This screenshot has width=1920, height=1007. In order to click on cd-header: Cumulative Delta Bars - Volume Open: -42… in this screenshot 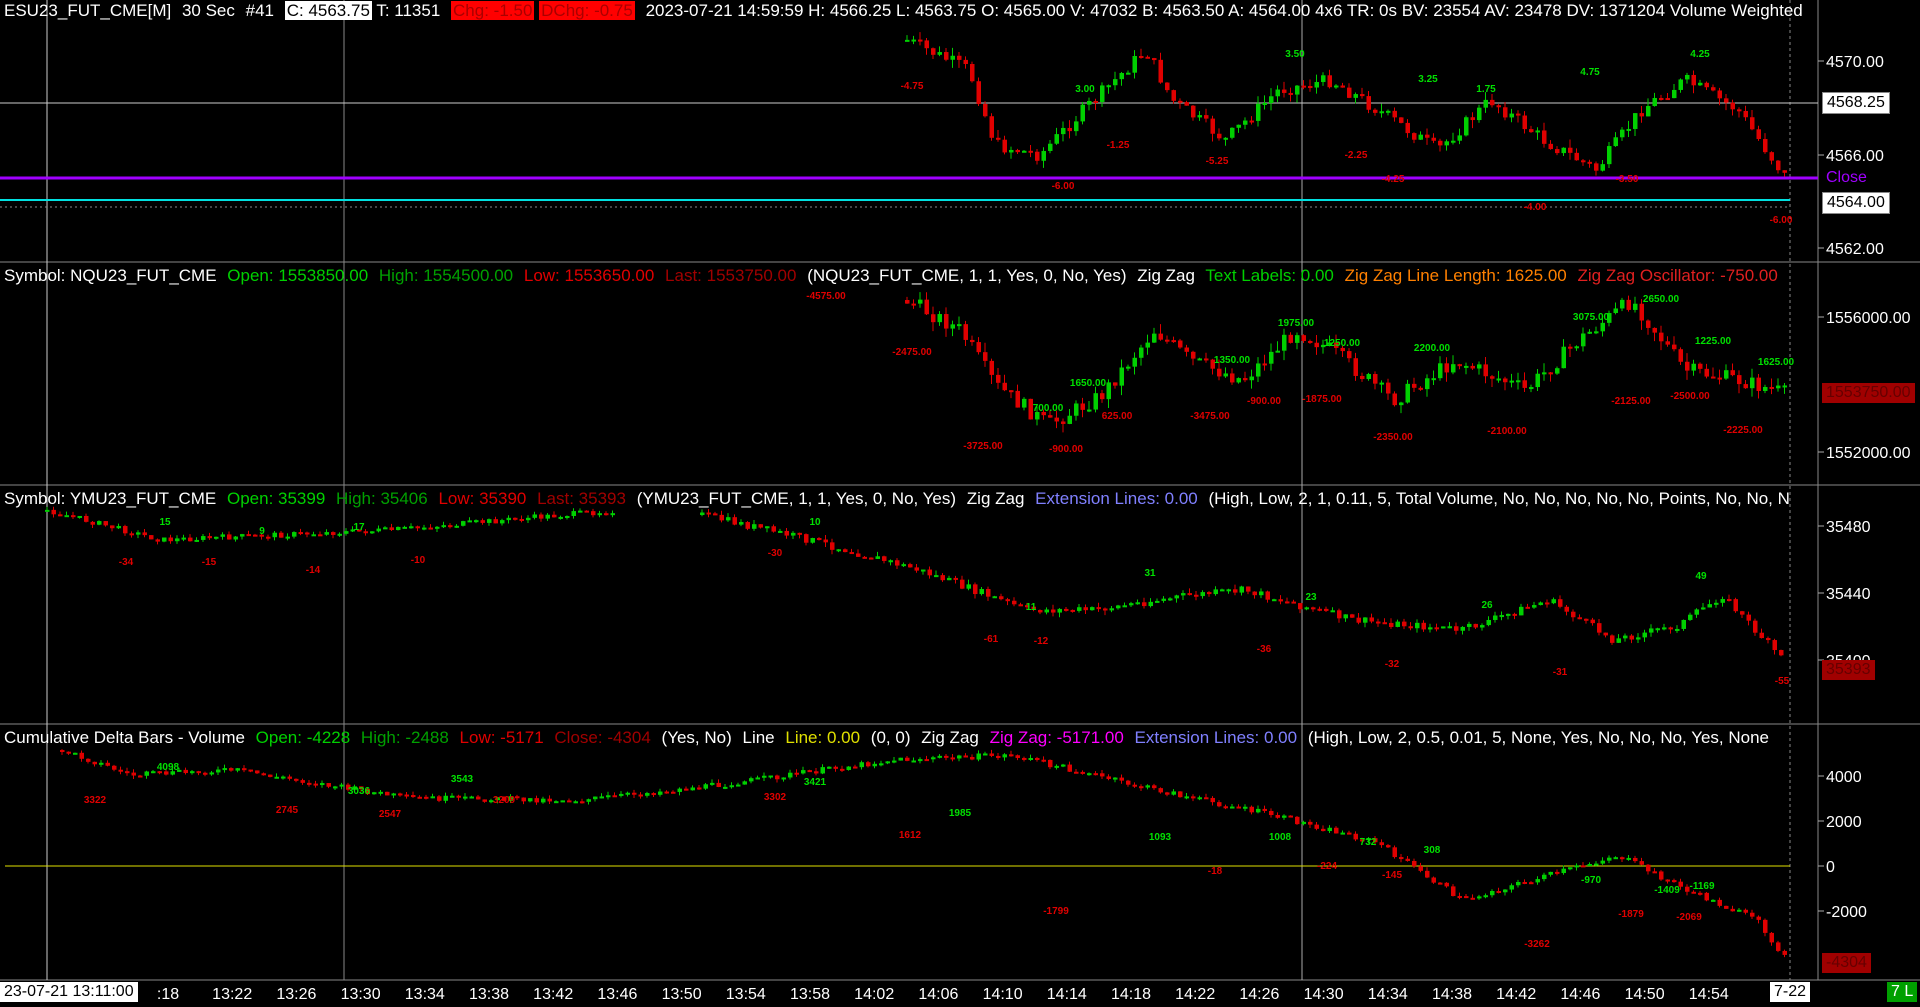, I will do `click(911, 738)`.